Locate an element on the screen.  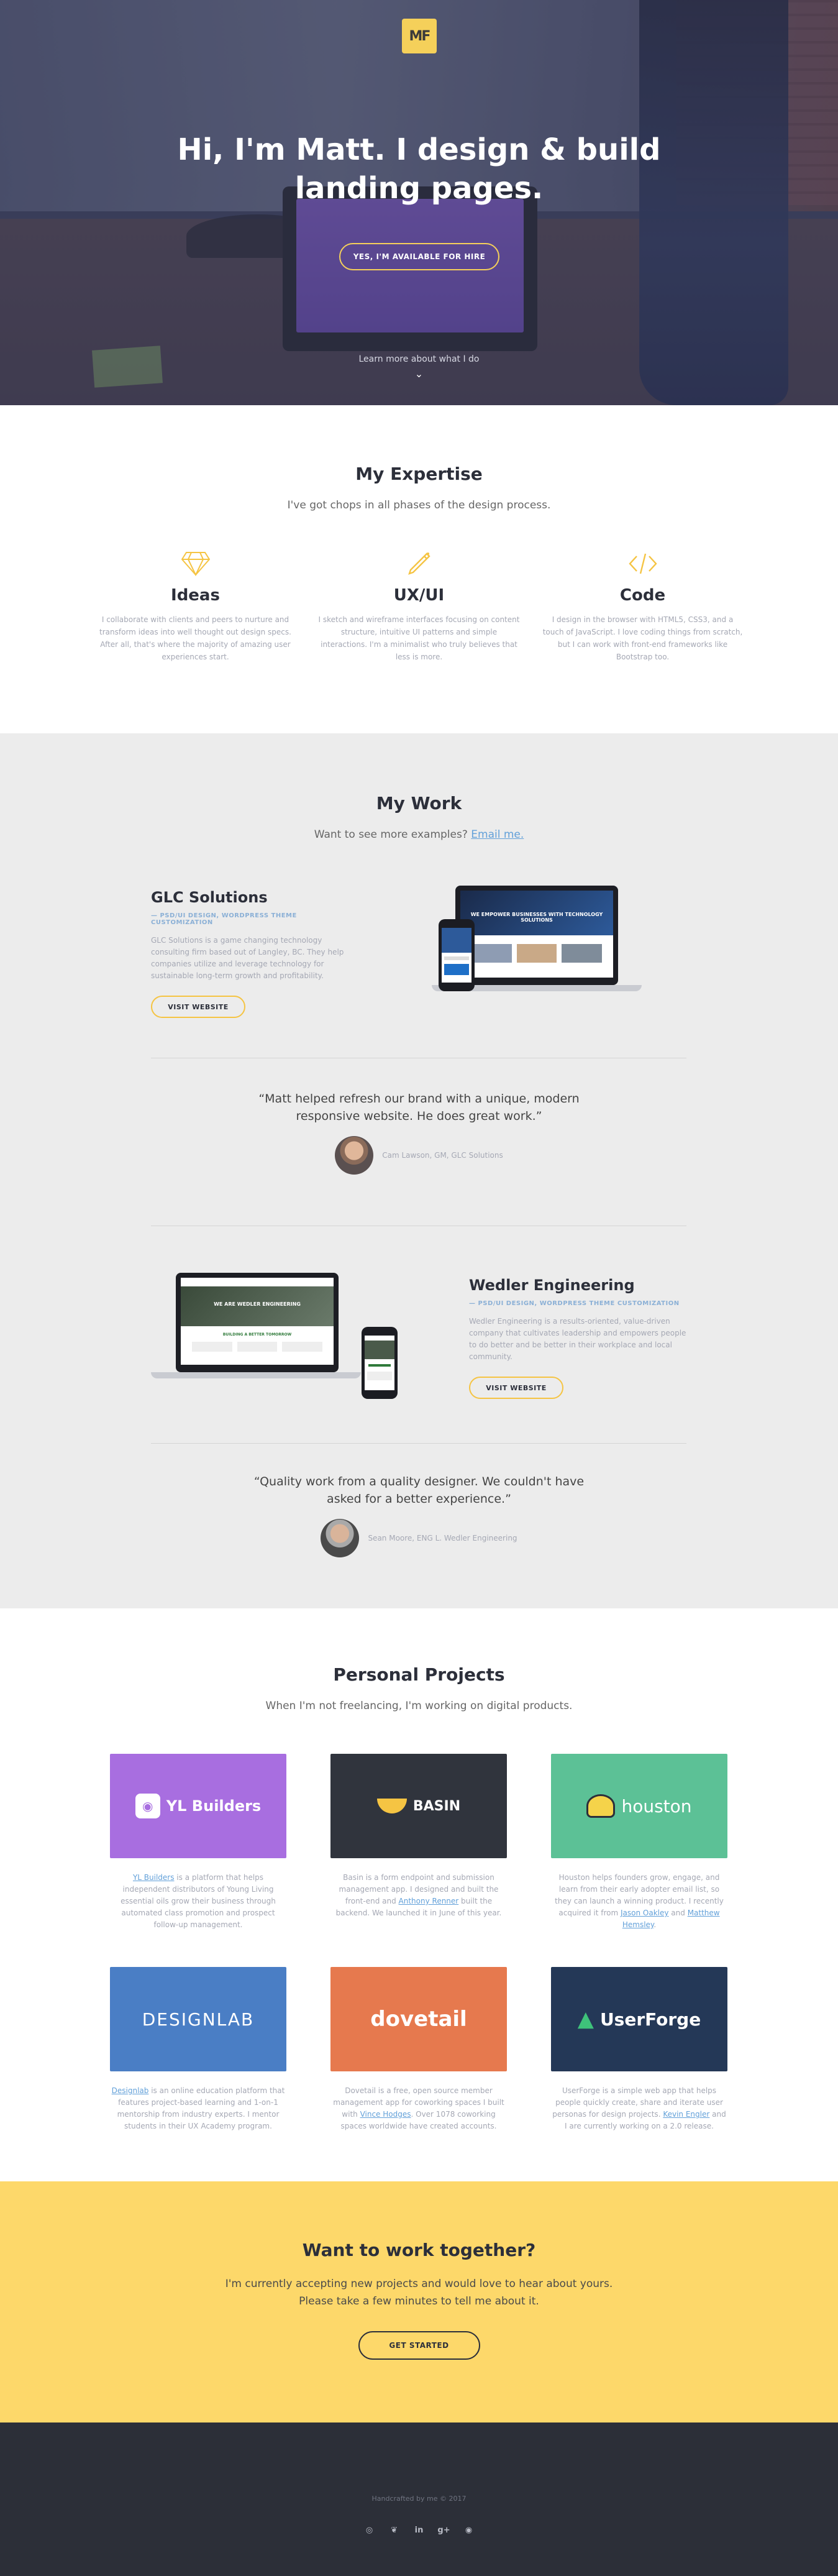
drop-icon: ◉ is located at coordinates (147, 1806).